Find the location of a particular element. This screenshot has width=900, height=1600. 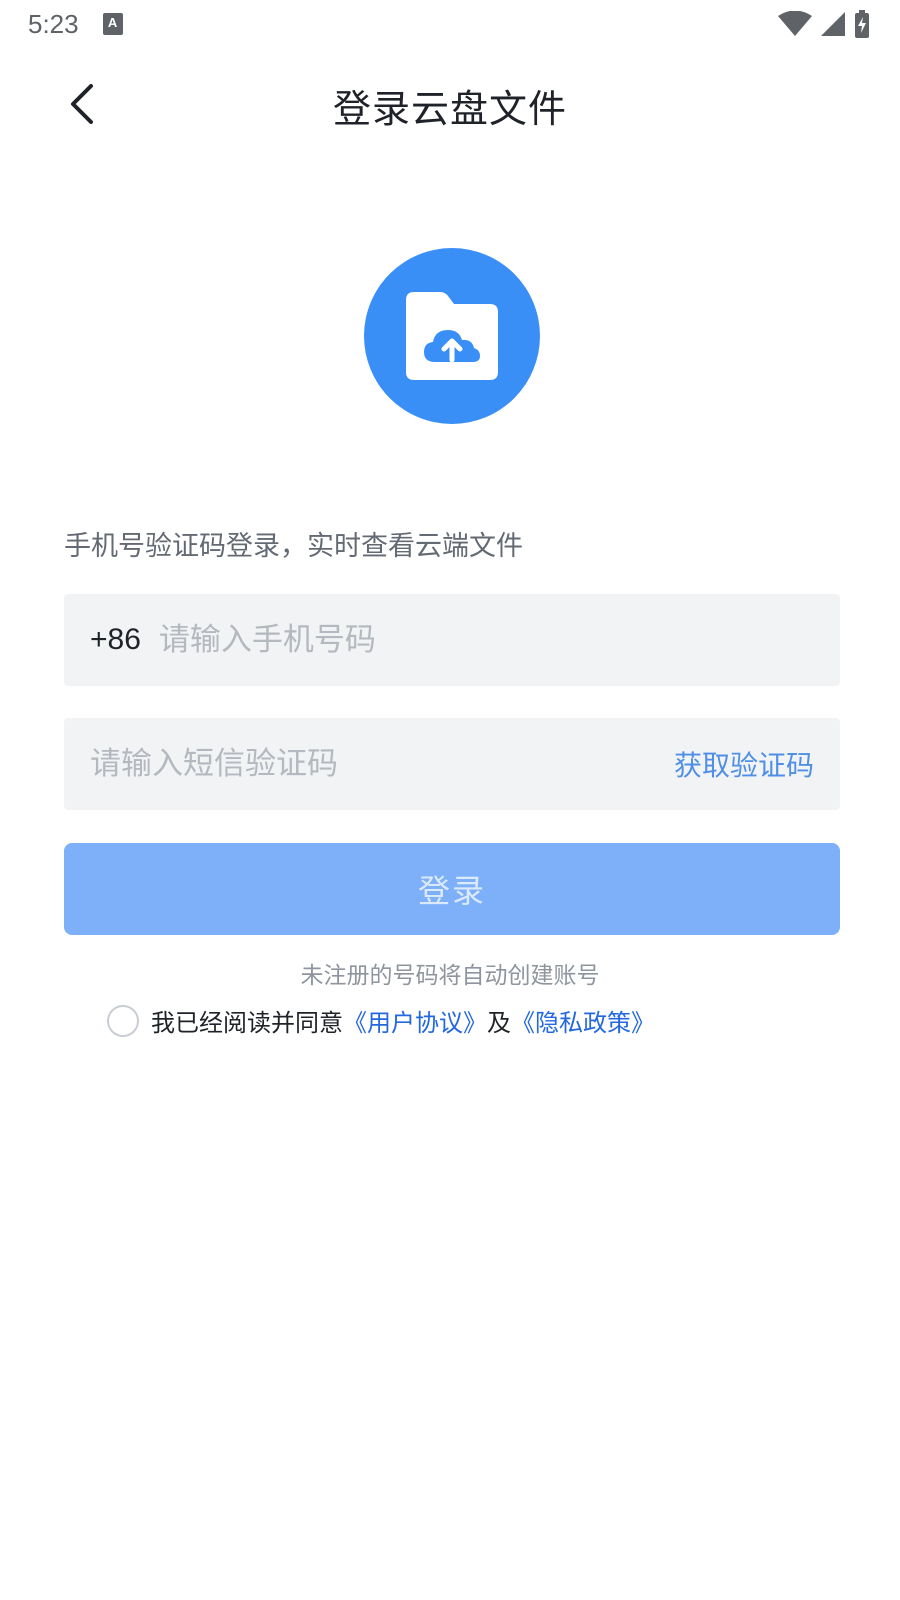

sms-code-input is located at coordinates (382, 764).